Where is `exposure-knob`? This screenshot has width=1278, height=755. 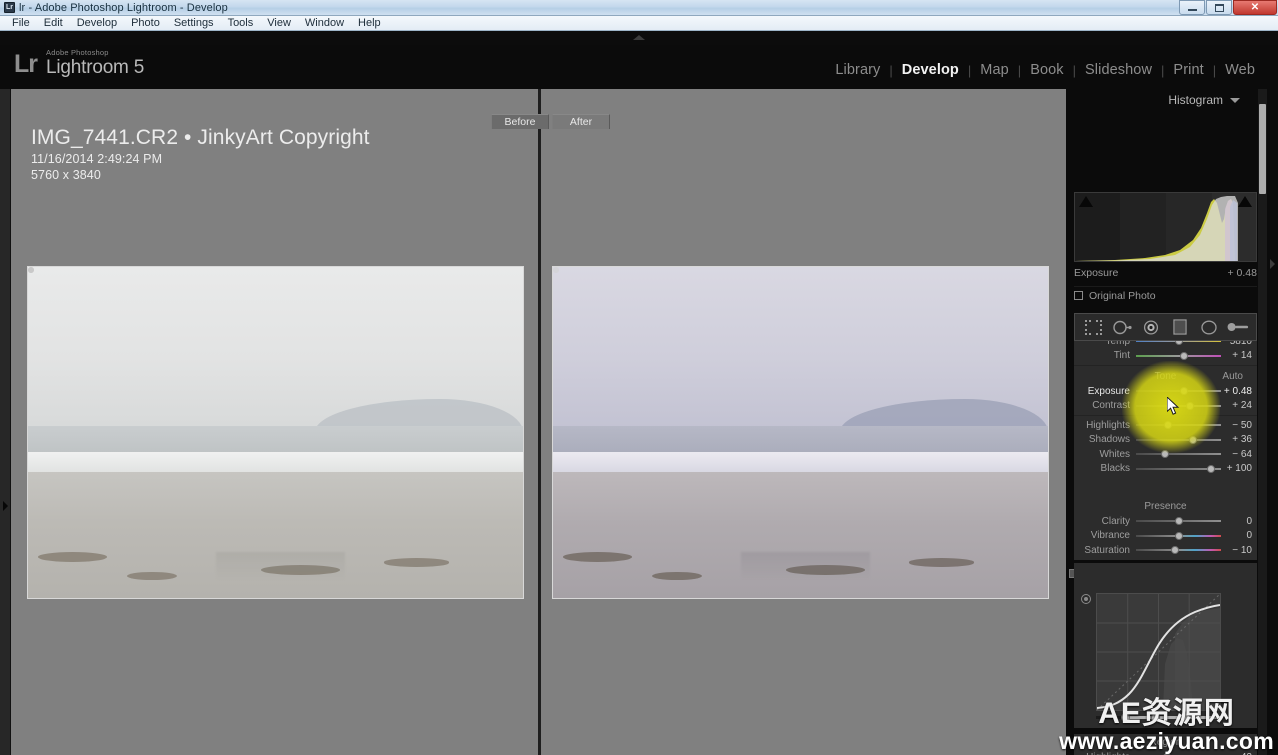
exposure-knob is located at coordinates (1184, 391).